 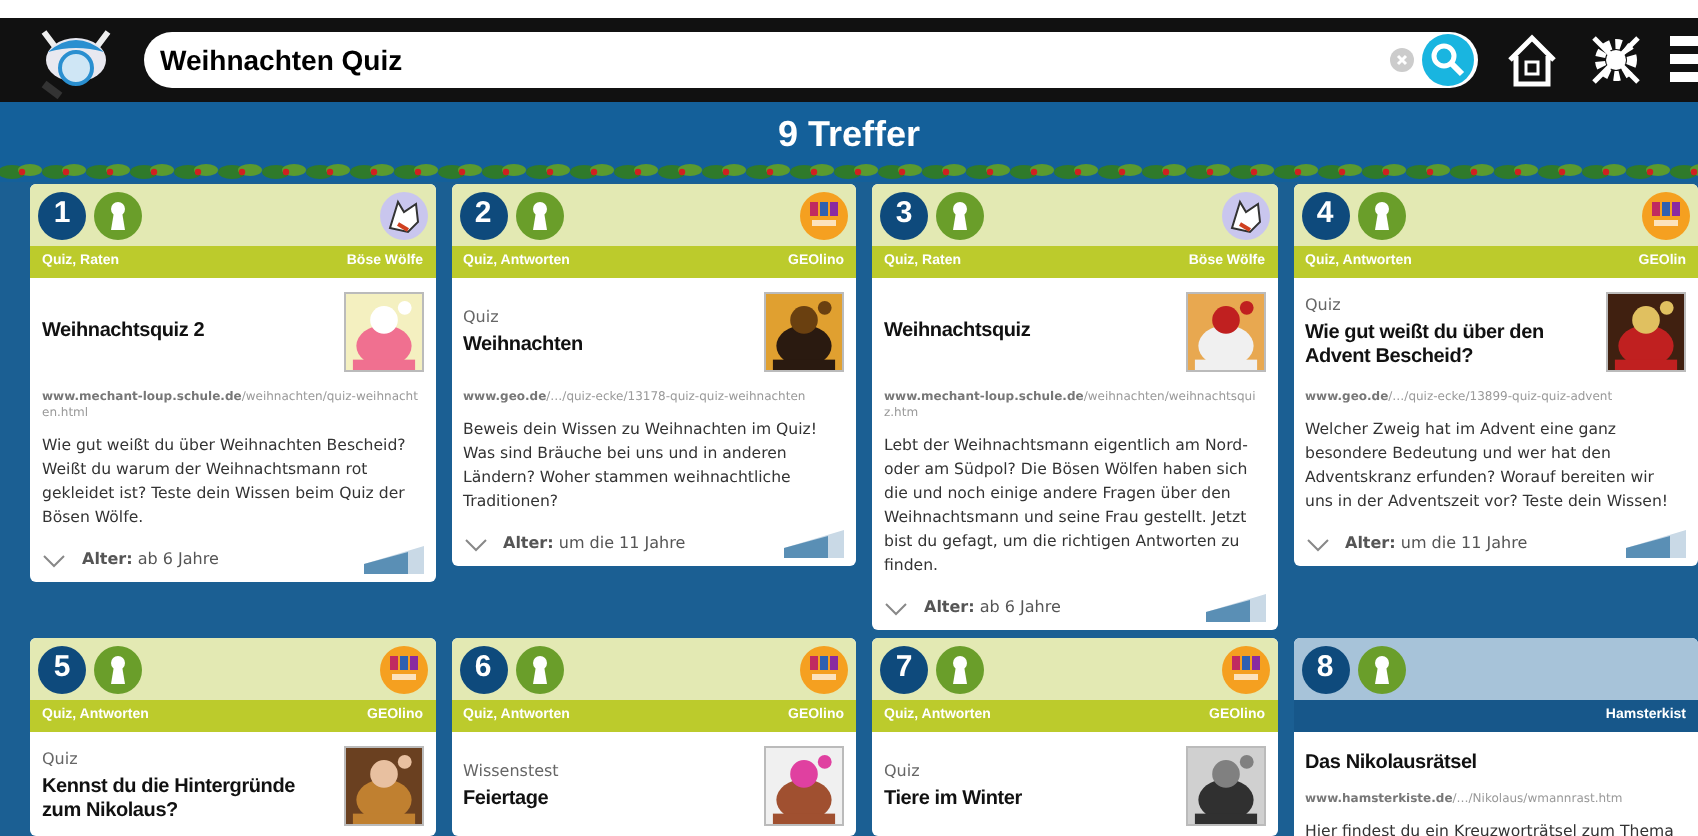 I want to click on result-number: 2, so click(x=483, y=215).